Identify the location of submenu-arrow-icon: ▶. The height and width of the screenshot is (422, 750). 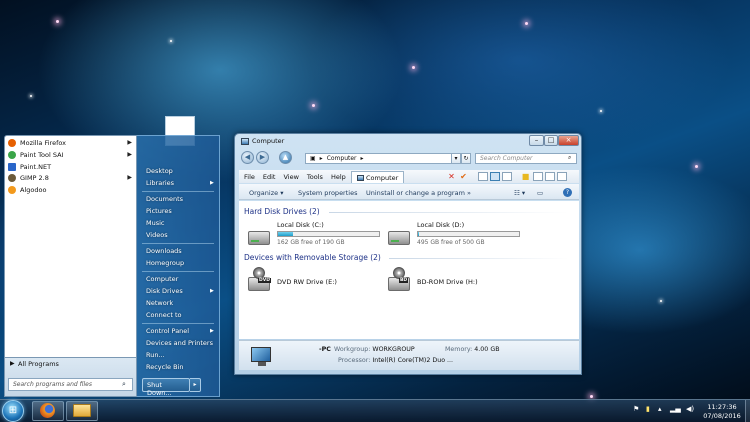
(129, 142).